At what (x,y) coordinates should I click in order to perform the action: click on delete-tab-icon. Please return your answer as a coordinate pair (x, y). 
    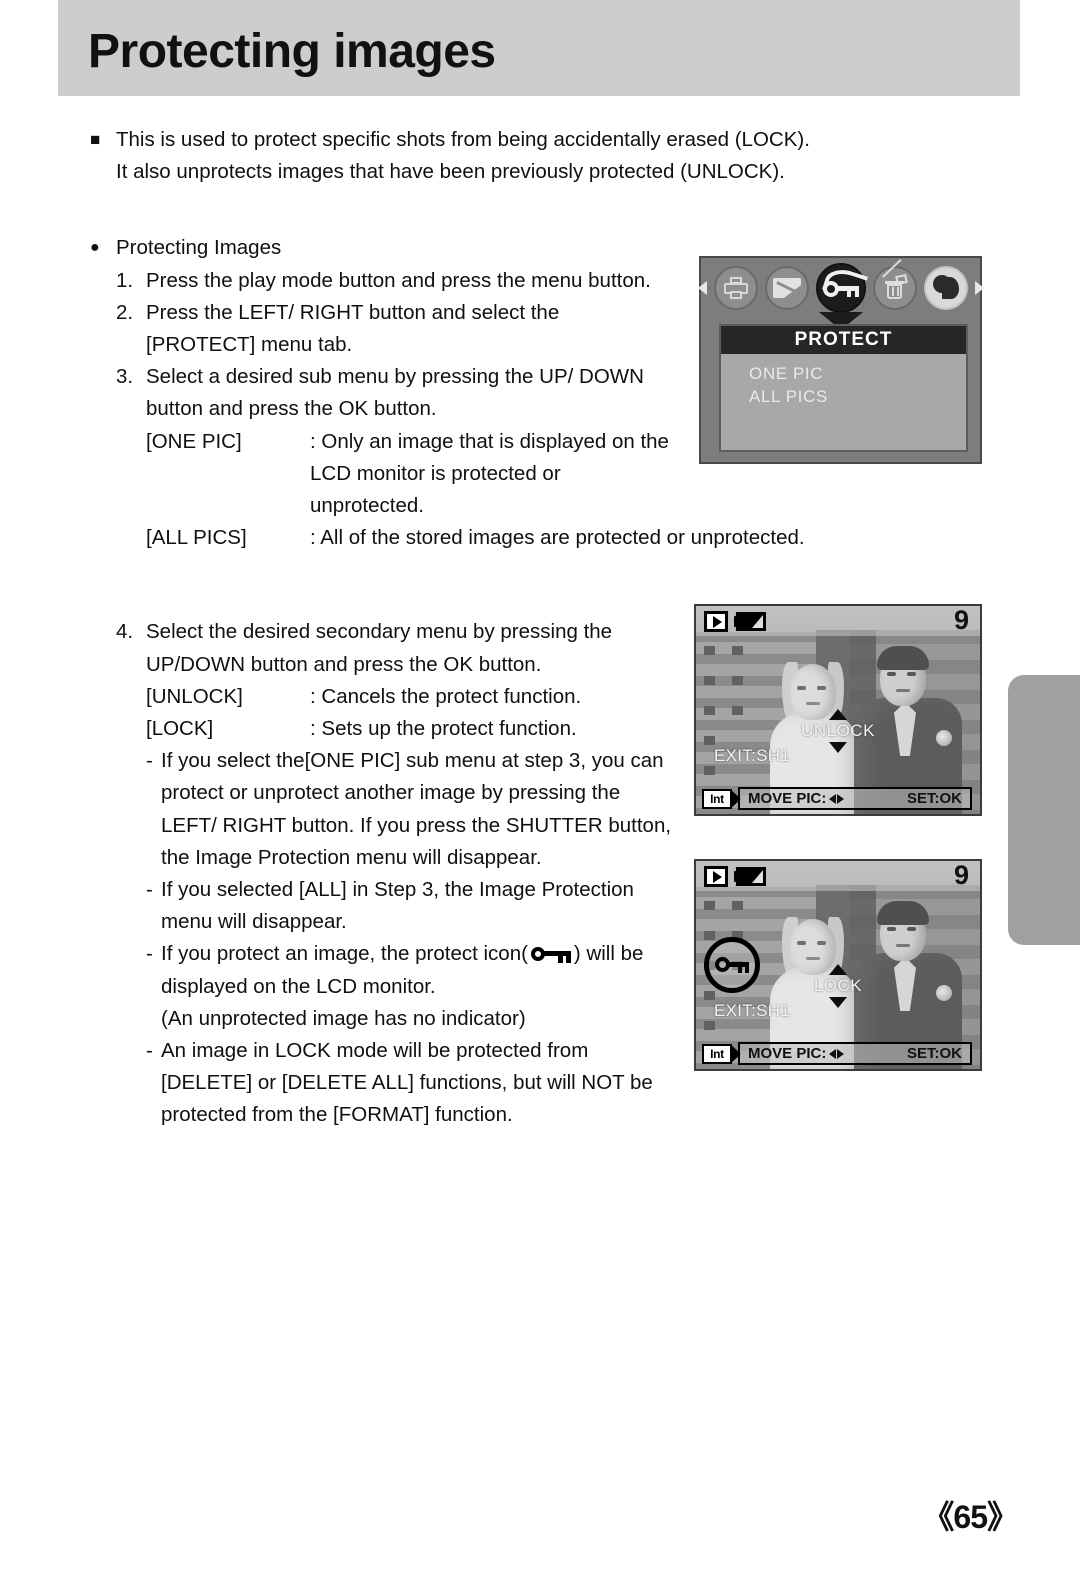
    Looking at the image, I should click on (894, 284).